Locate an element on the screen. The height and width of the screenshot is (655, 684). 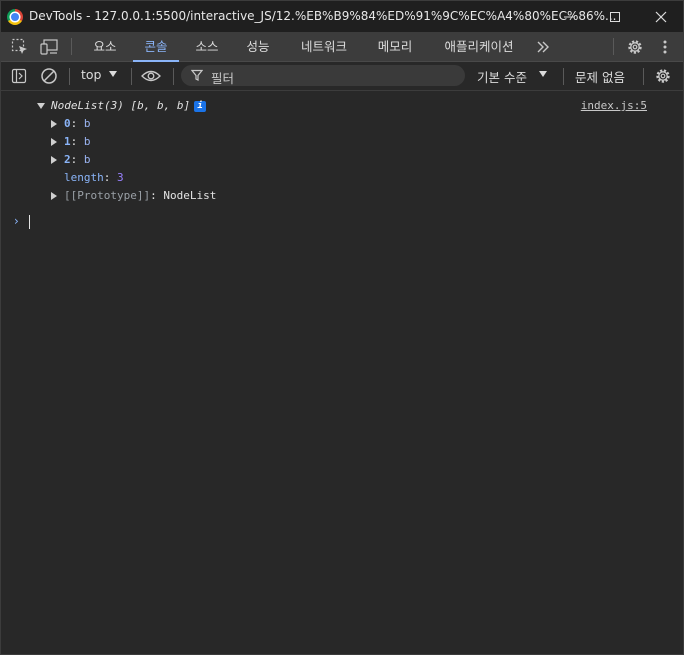
info-icon: i is located at coordinates (200, 106).